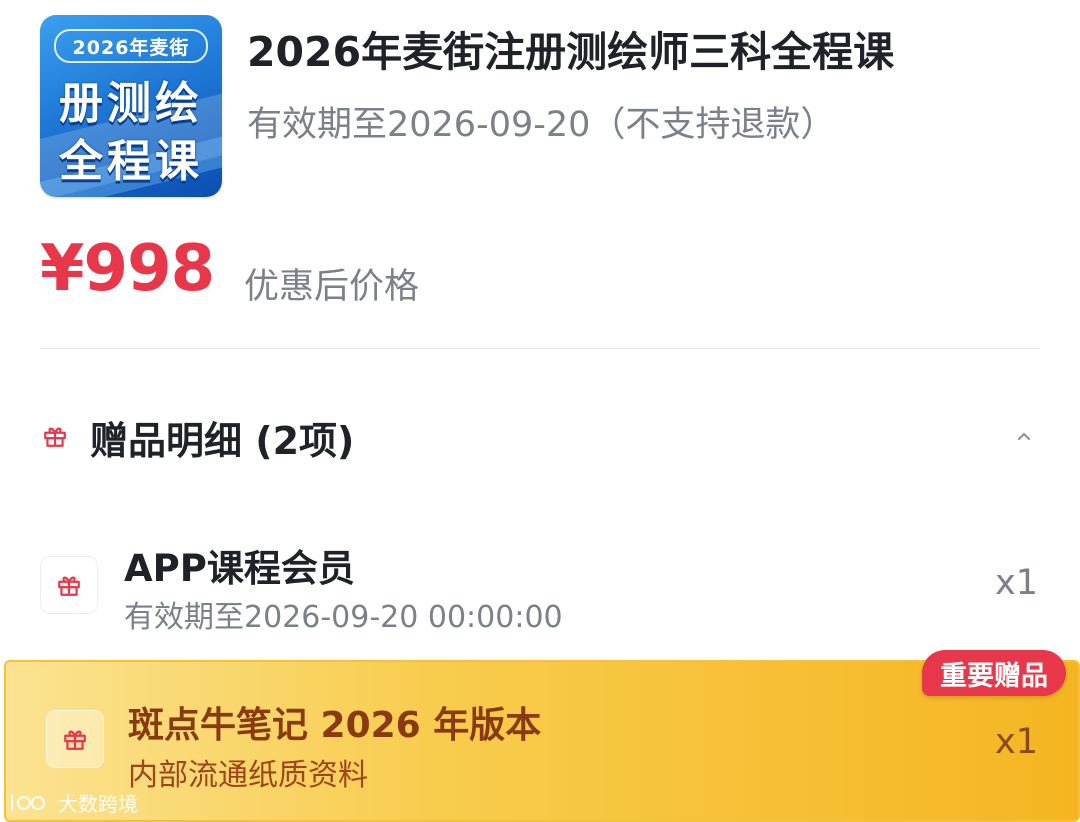  I want to click on watermark-text: 大数跨境, so click(98, 804).